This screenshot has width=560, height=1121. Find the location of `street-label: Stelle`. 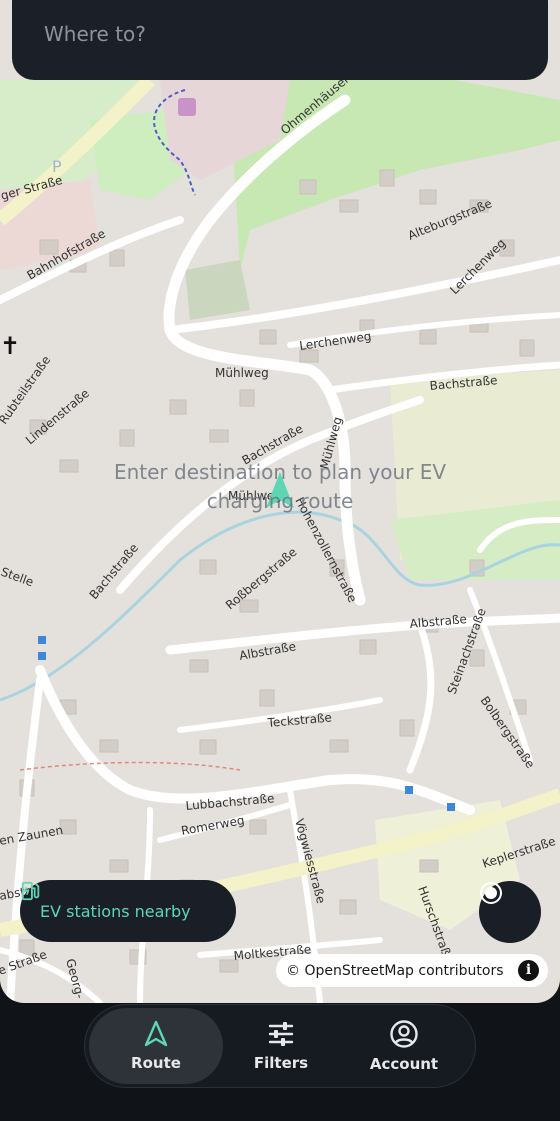

street-label: Stelle is located at coordinates (17, 577).